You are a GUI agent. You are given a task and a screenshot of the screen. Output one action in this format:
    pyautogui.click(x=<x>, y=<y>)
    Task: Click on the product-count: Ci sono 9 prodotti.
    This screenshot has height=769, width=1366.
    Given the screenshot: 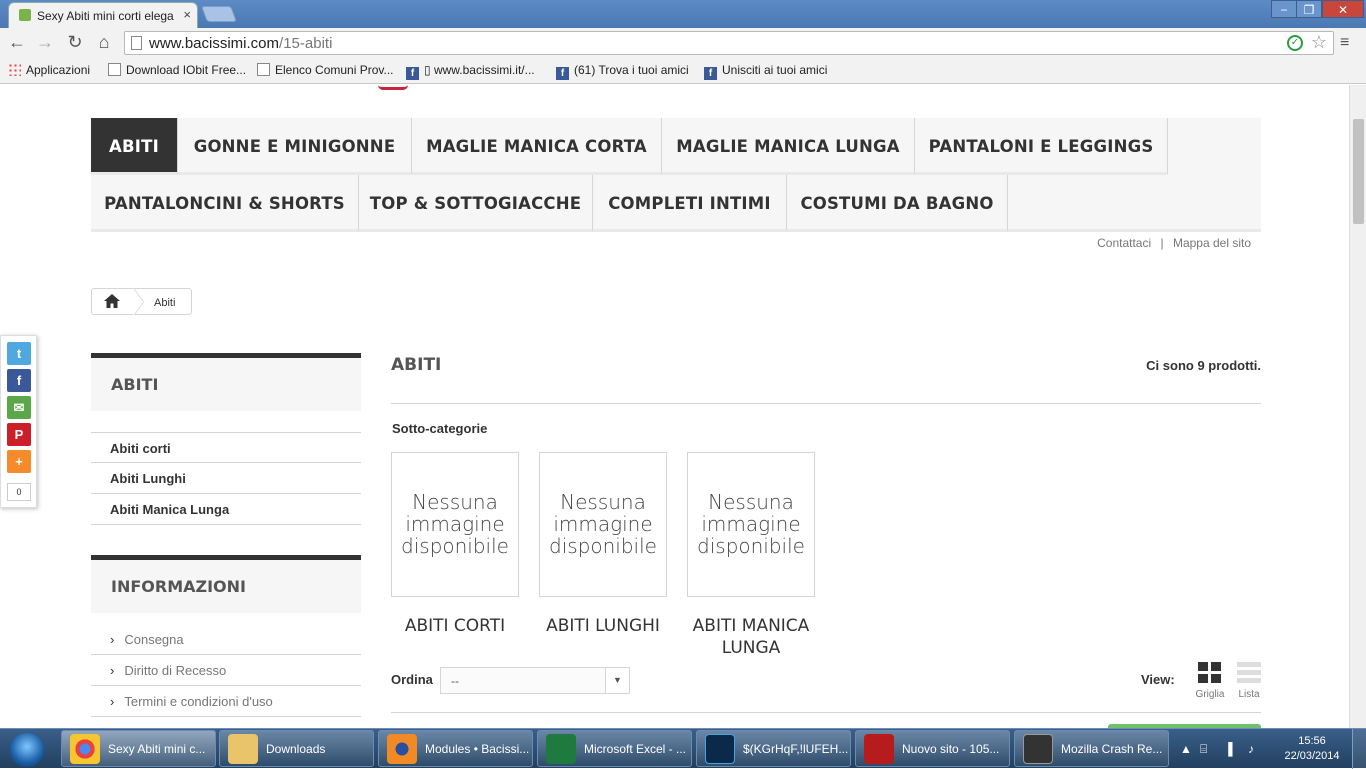 What is the action you would take?
    pyautogui.click(x=1203, y=365)
    